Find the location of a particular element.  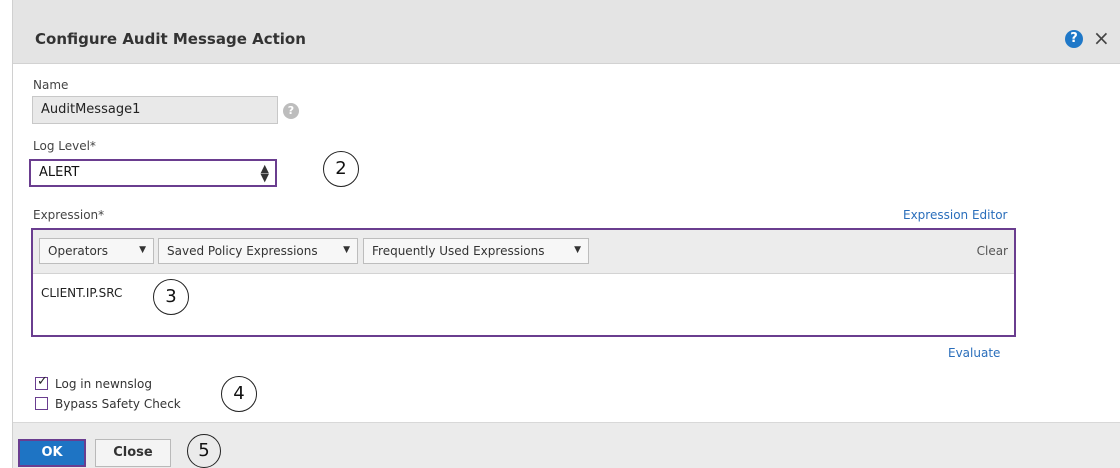

expression-editor-link: Expression Editor is located at coordinates (955, 215).